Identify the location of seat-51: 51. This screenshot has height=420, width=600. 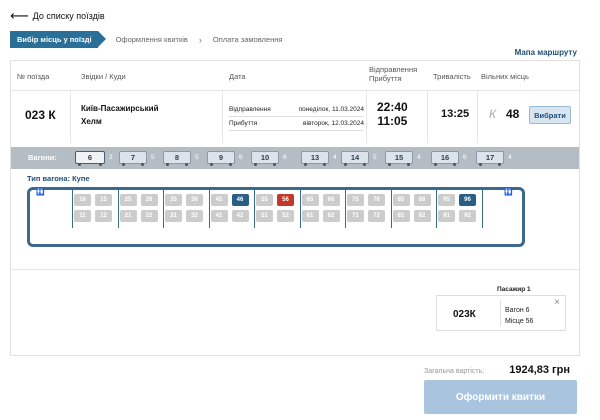
(264, 216).